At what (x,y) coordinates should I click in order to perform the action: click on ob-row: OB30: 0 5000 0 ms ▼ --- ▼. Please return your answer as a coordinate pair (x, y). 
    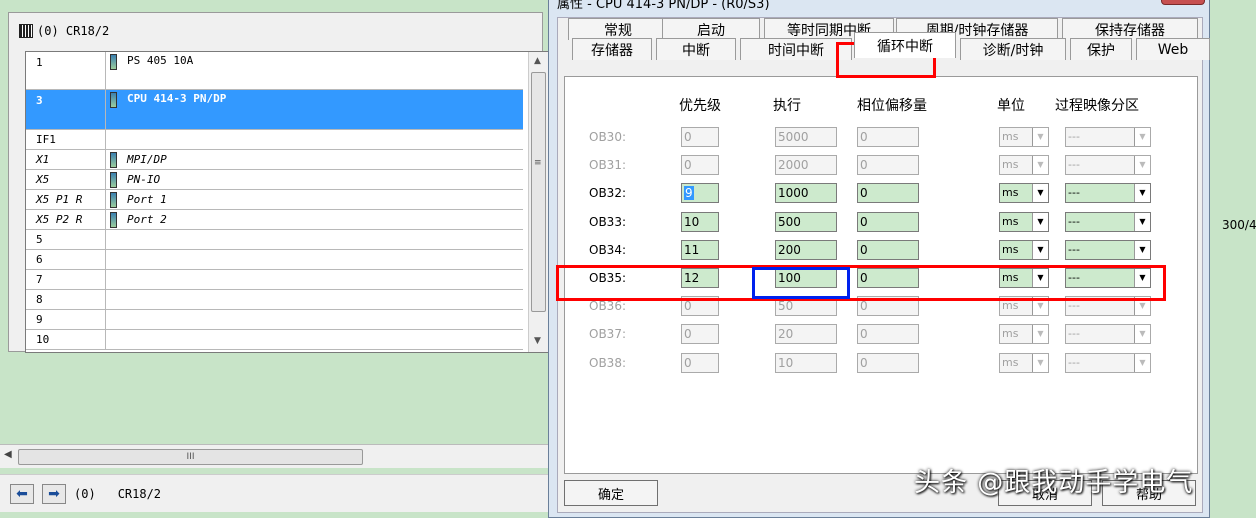
    Looking at the image, I should click on (882, 138).